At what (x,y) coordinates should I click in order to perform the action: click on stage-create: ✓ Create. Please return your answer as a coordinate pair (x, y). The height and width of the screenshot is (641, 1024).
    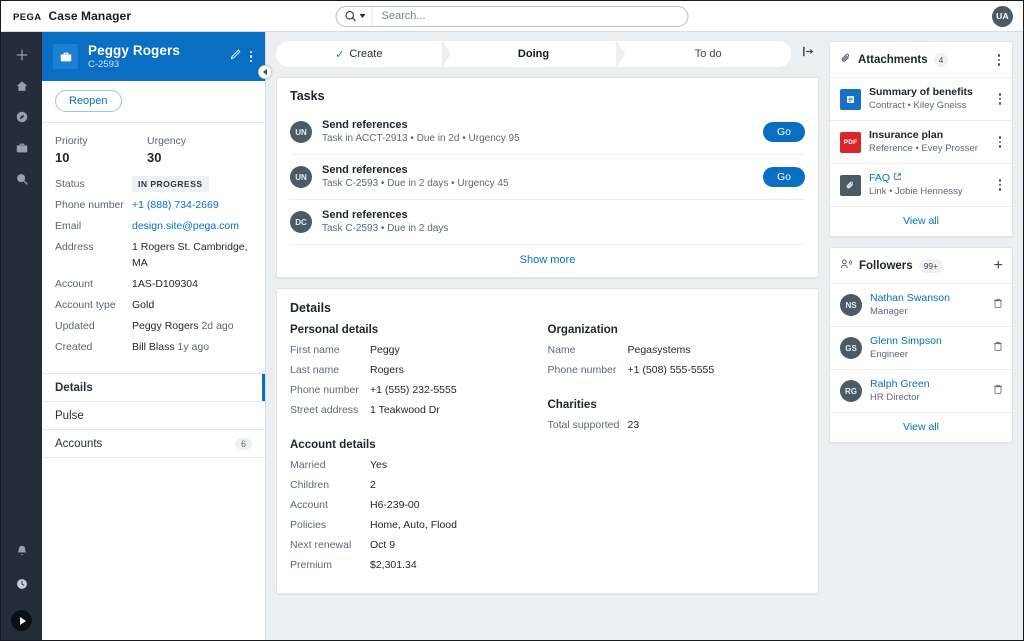
    Looking at the image, I should click on (359, 54).